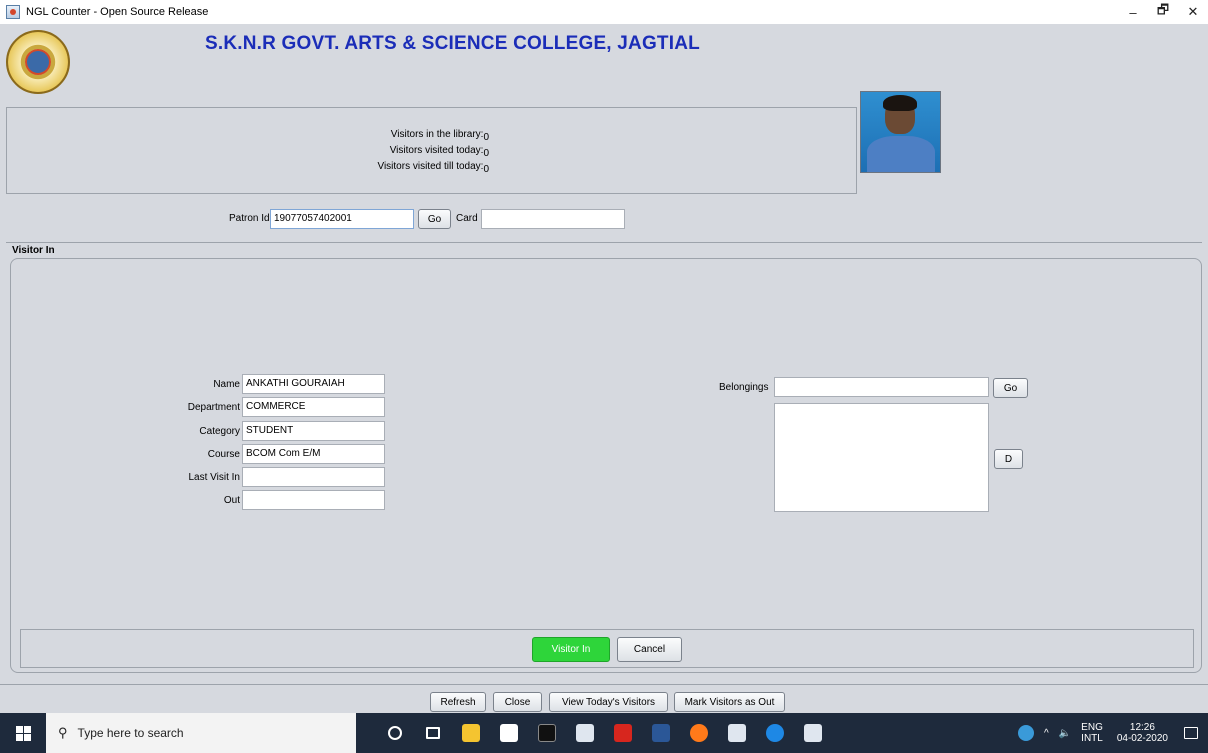 This screenshot has width=1208, height=753. Describe the element at coordinates (439, 136) in the screenshot. I see `stat-in-library: Visitors in the library:0` at that location.